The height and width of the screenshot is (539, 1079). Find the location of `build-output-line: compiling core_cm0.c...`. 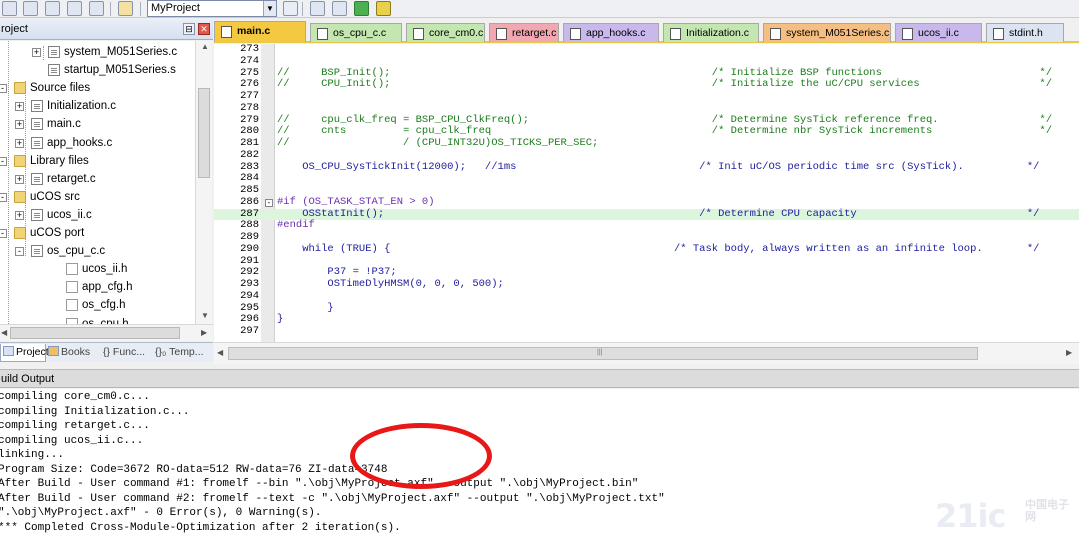

build-output-line: compiling core_cm0.c... is located at coordinates (75, 397).